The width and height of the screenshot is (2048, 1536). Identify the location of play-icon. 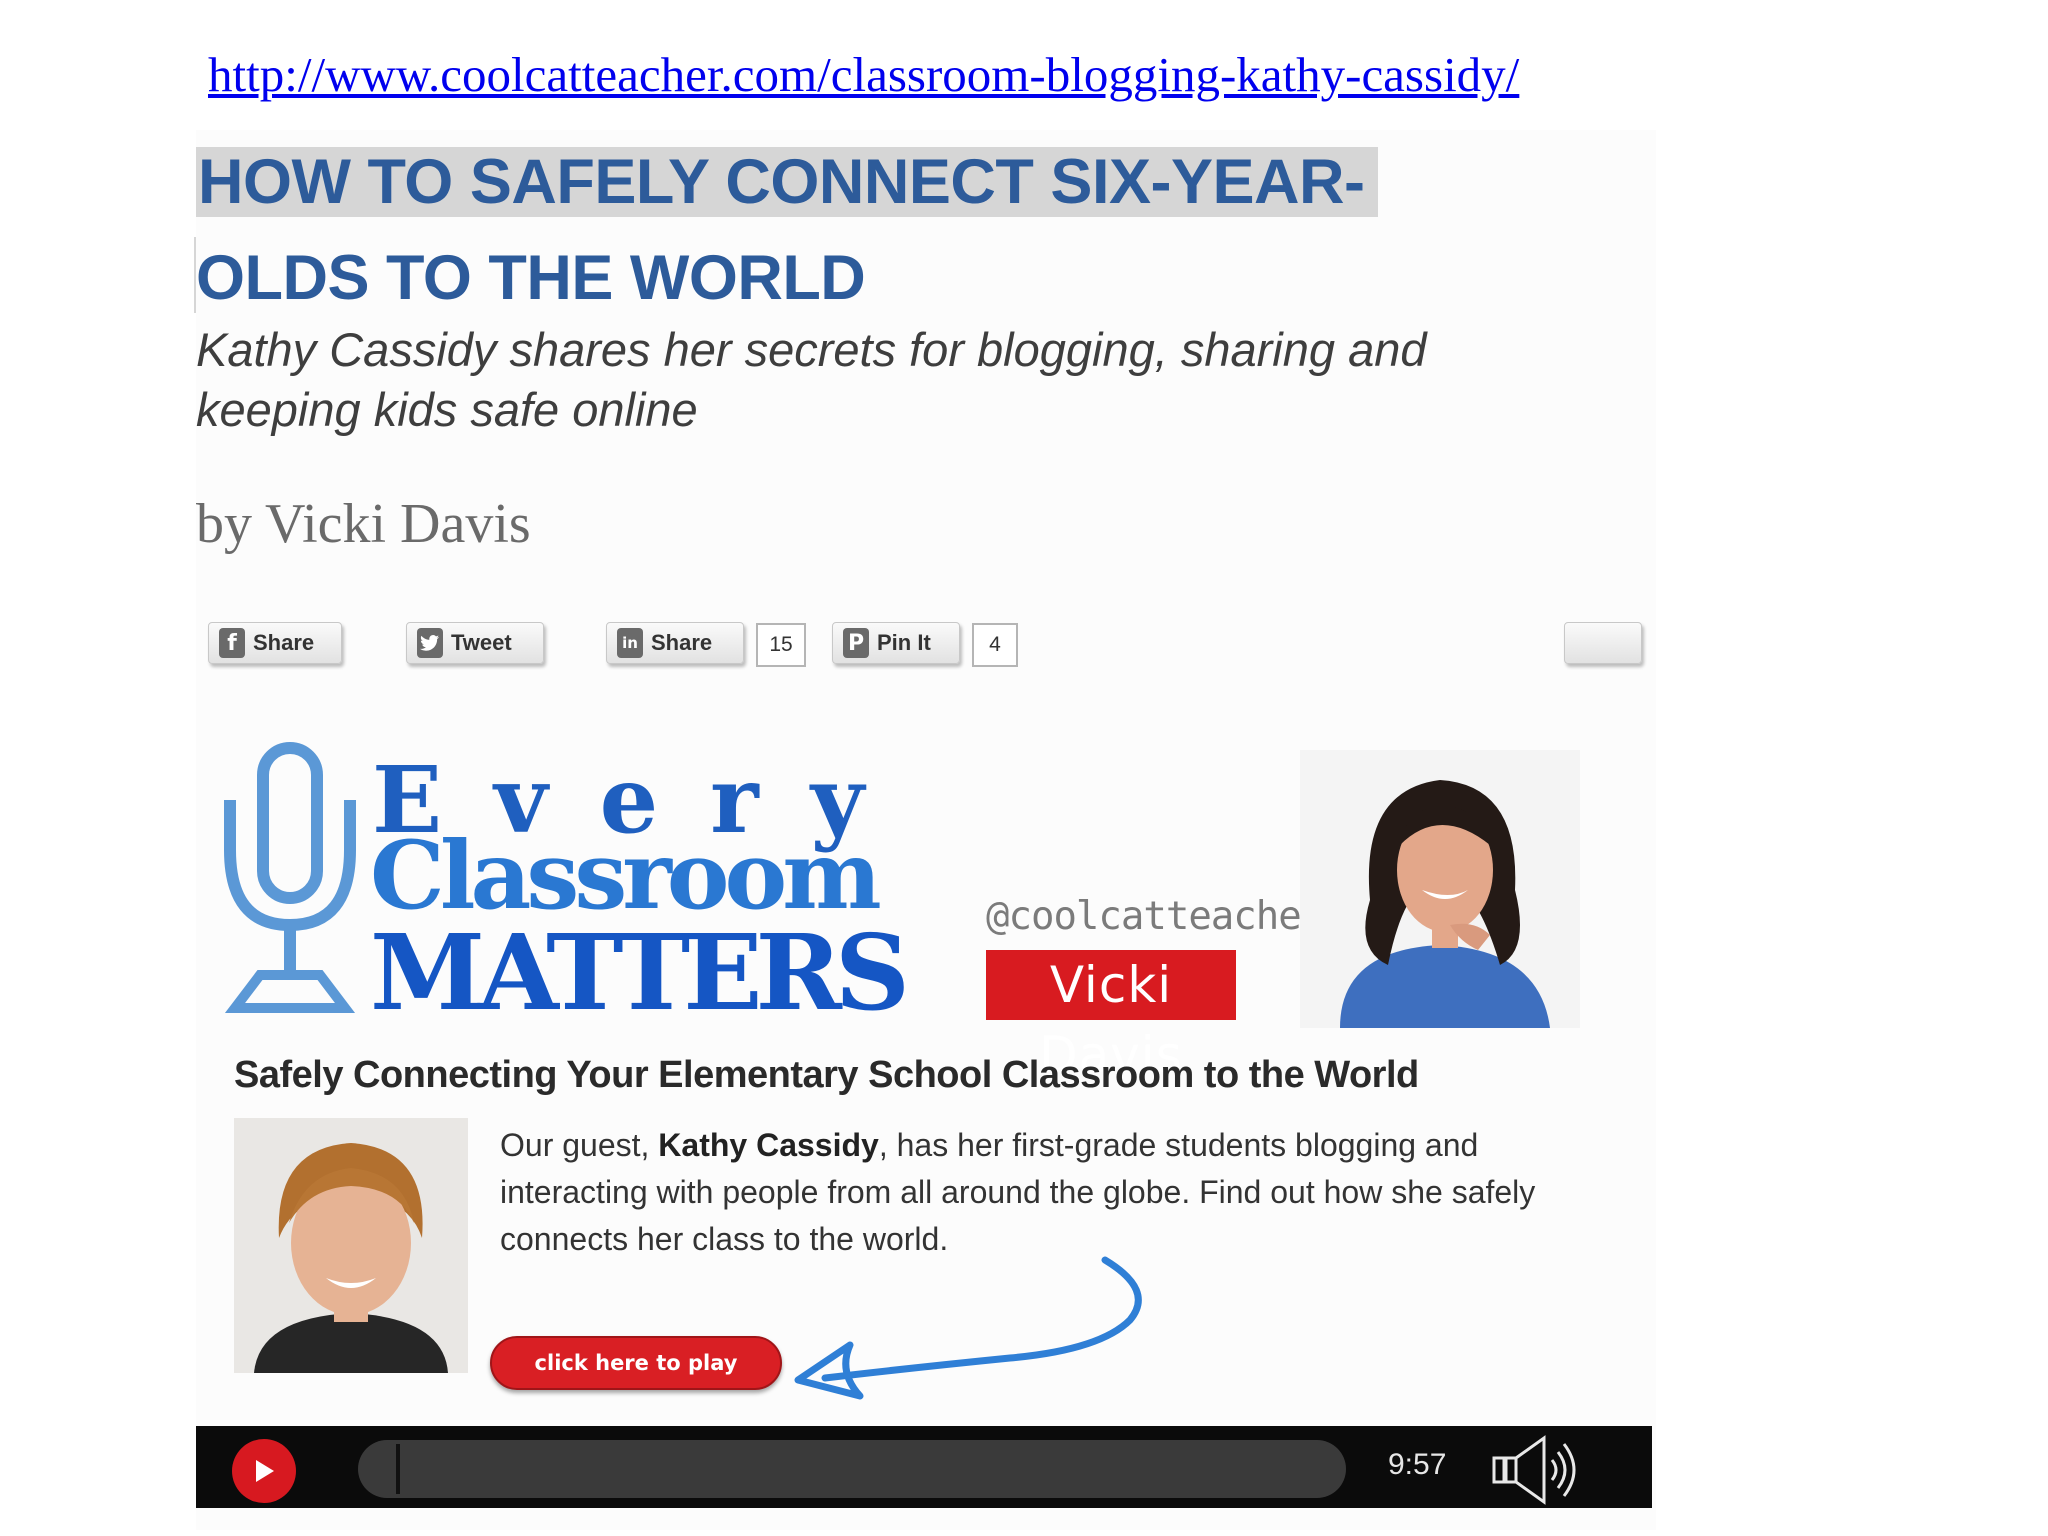
(265, 1471).